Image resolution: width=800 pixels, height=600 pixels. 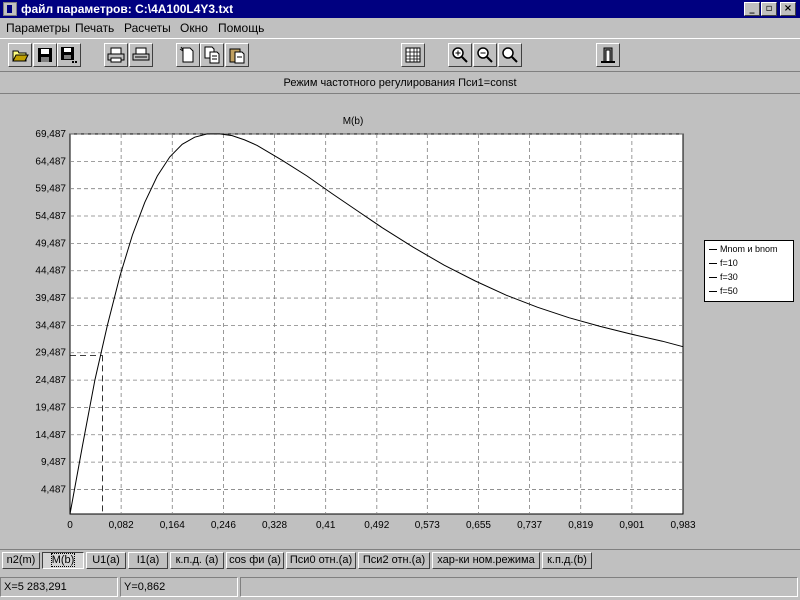 What do you see at coordinates (63, 560) in the screenshot?
I see `tab-m-b: M(b)` at bounding box center [63, 560].